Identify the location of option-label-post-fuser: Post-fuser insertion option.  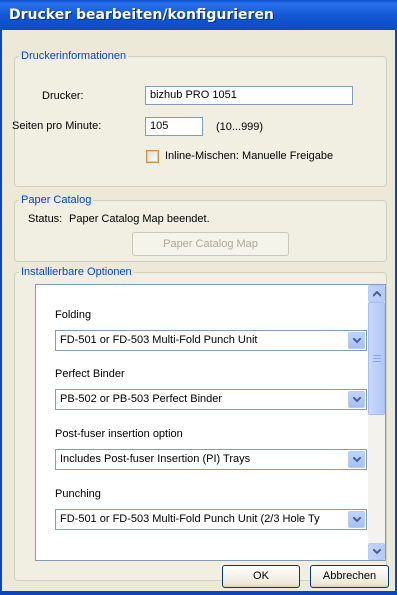
(119, 434).